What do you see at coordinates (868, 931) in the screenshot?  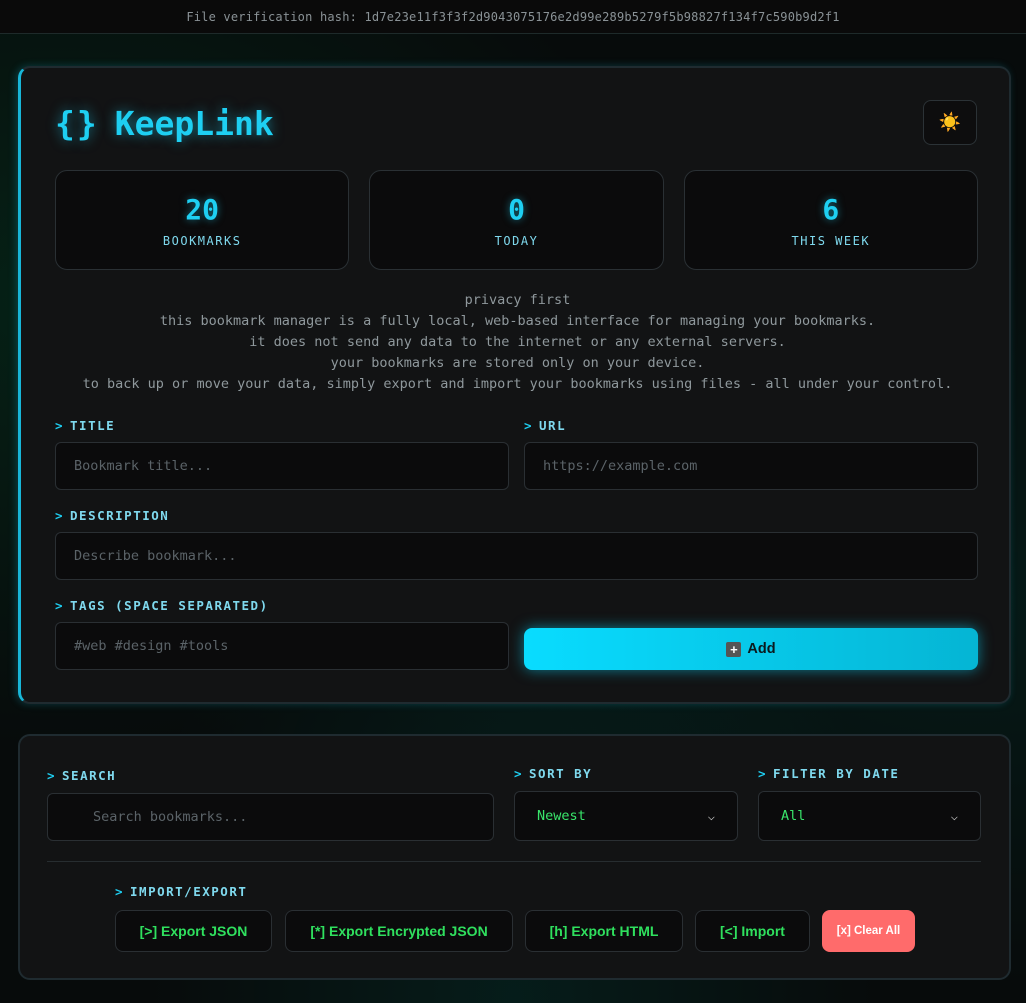 I see `clear-all-button: [x] Clear All` at bounding box center [868, 931].